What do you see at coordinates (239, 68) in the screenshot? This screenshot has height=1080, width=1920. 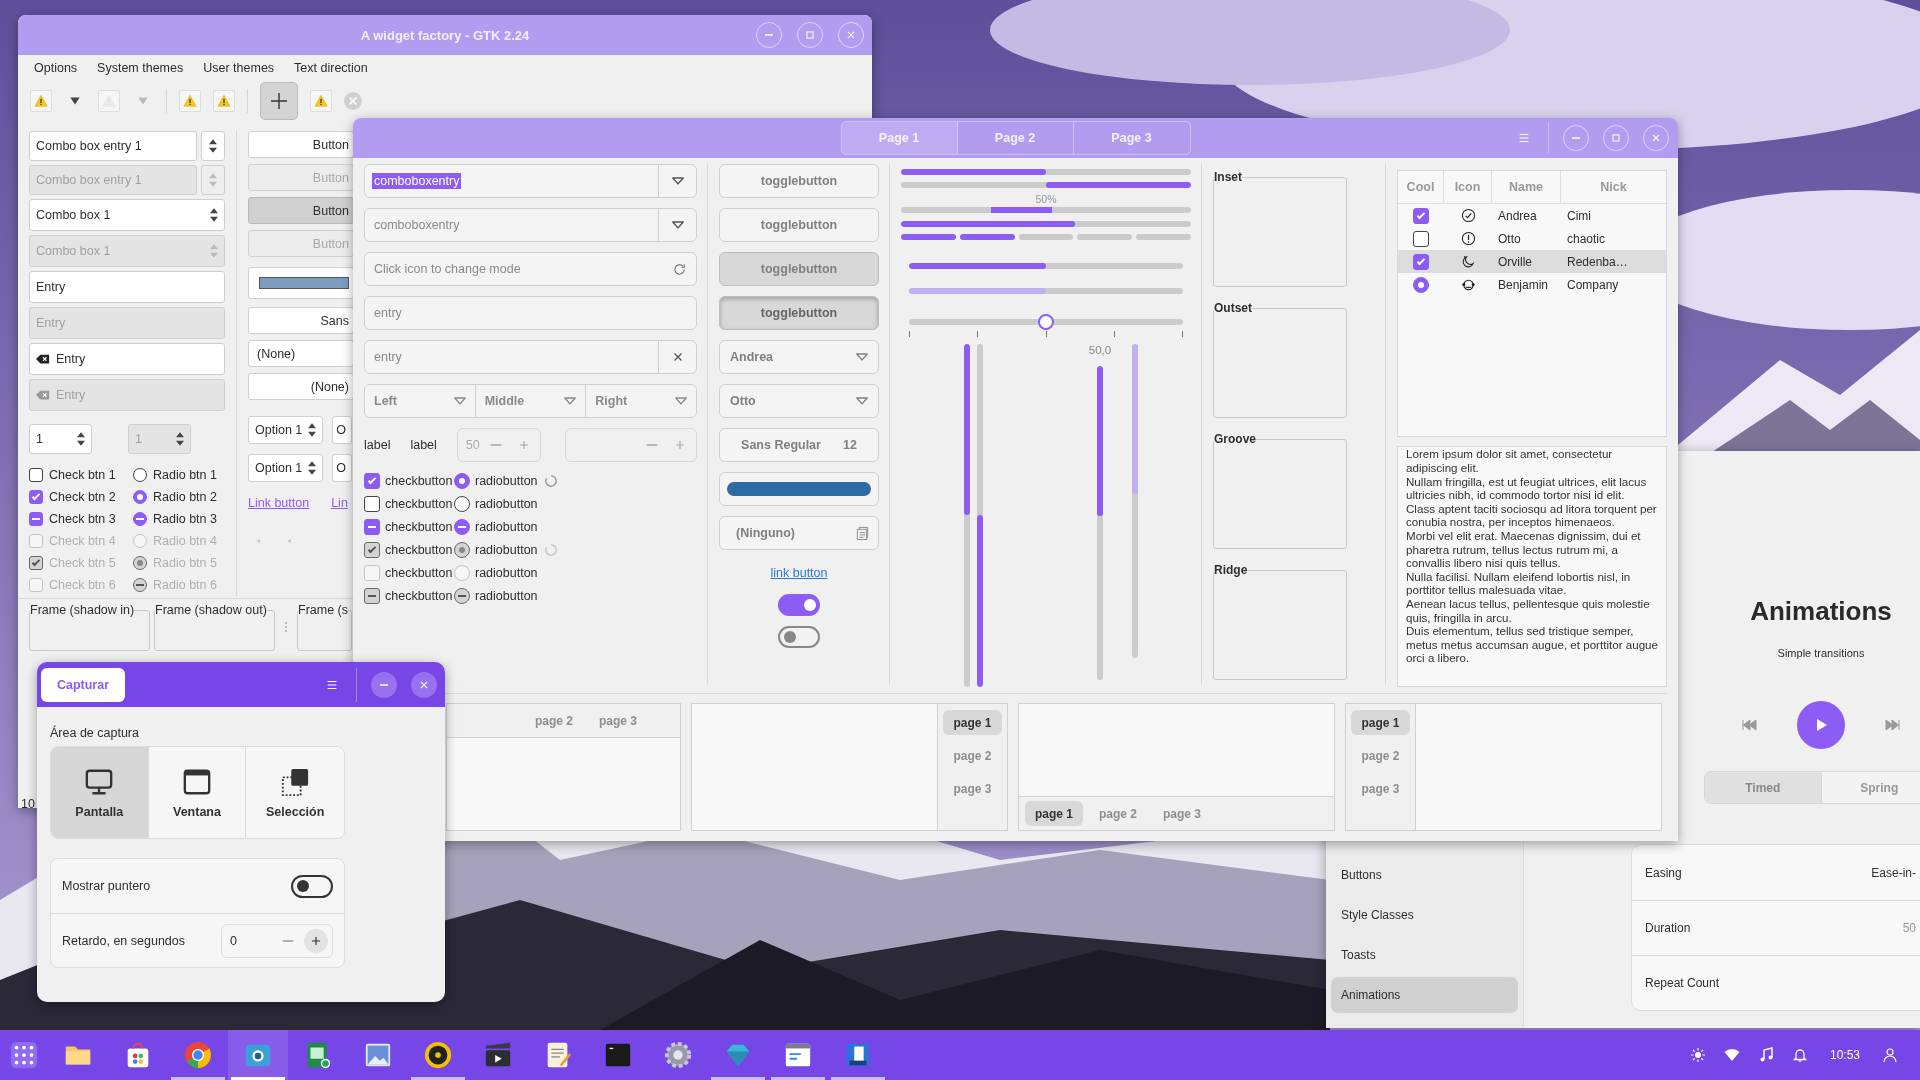 I see `menu-item: User themes` at bounding box center [239, 68].